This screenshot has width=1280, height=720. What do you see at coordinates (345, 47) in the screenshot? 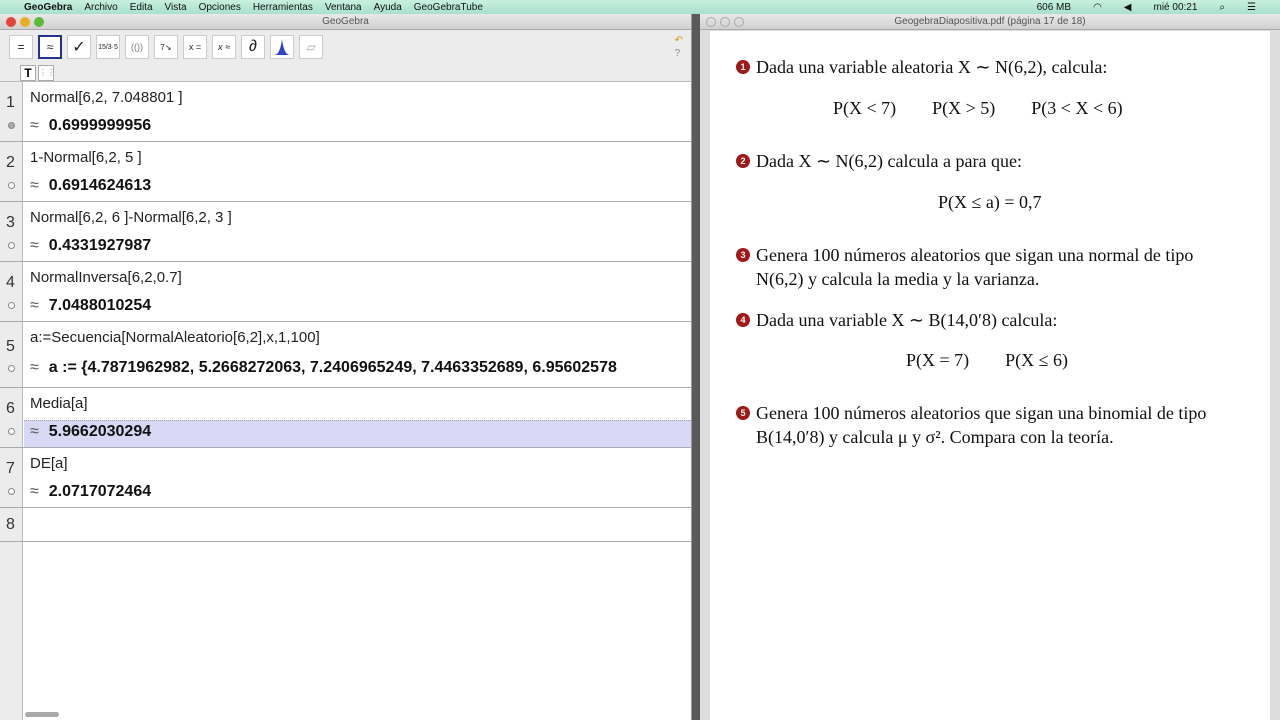
I see `cas-toolbar: = ≈ ✓ 15/3·5 (()) 7↘ x = x ≈ ∂ ▱ ↶ ?` at bounding box center [345, 47].